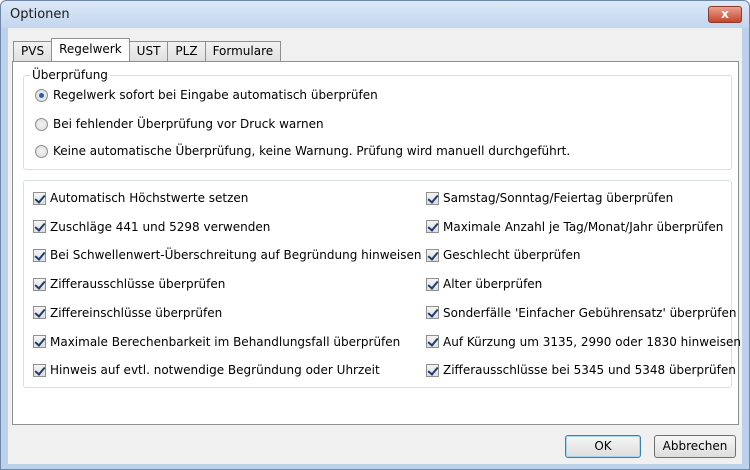  What do you see at coordinates (375, 14) in the screenshot?
I see `title-bar: Optionen x` at bounding box center [375, 14].